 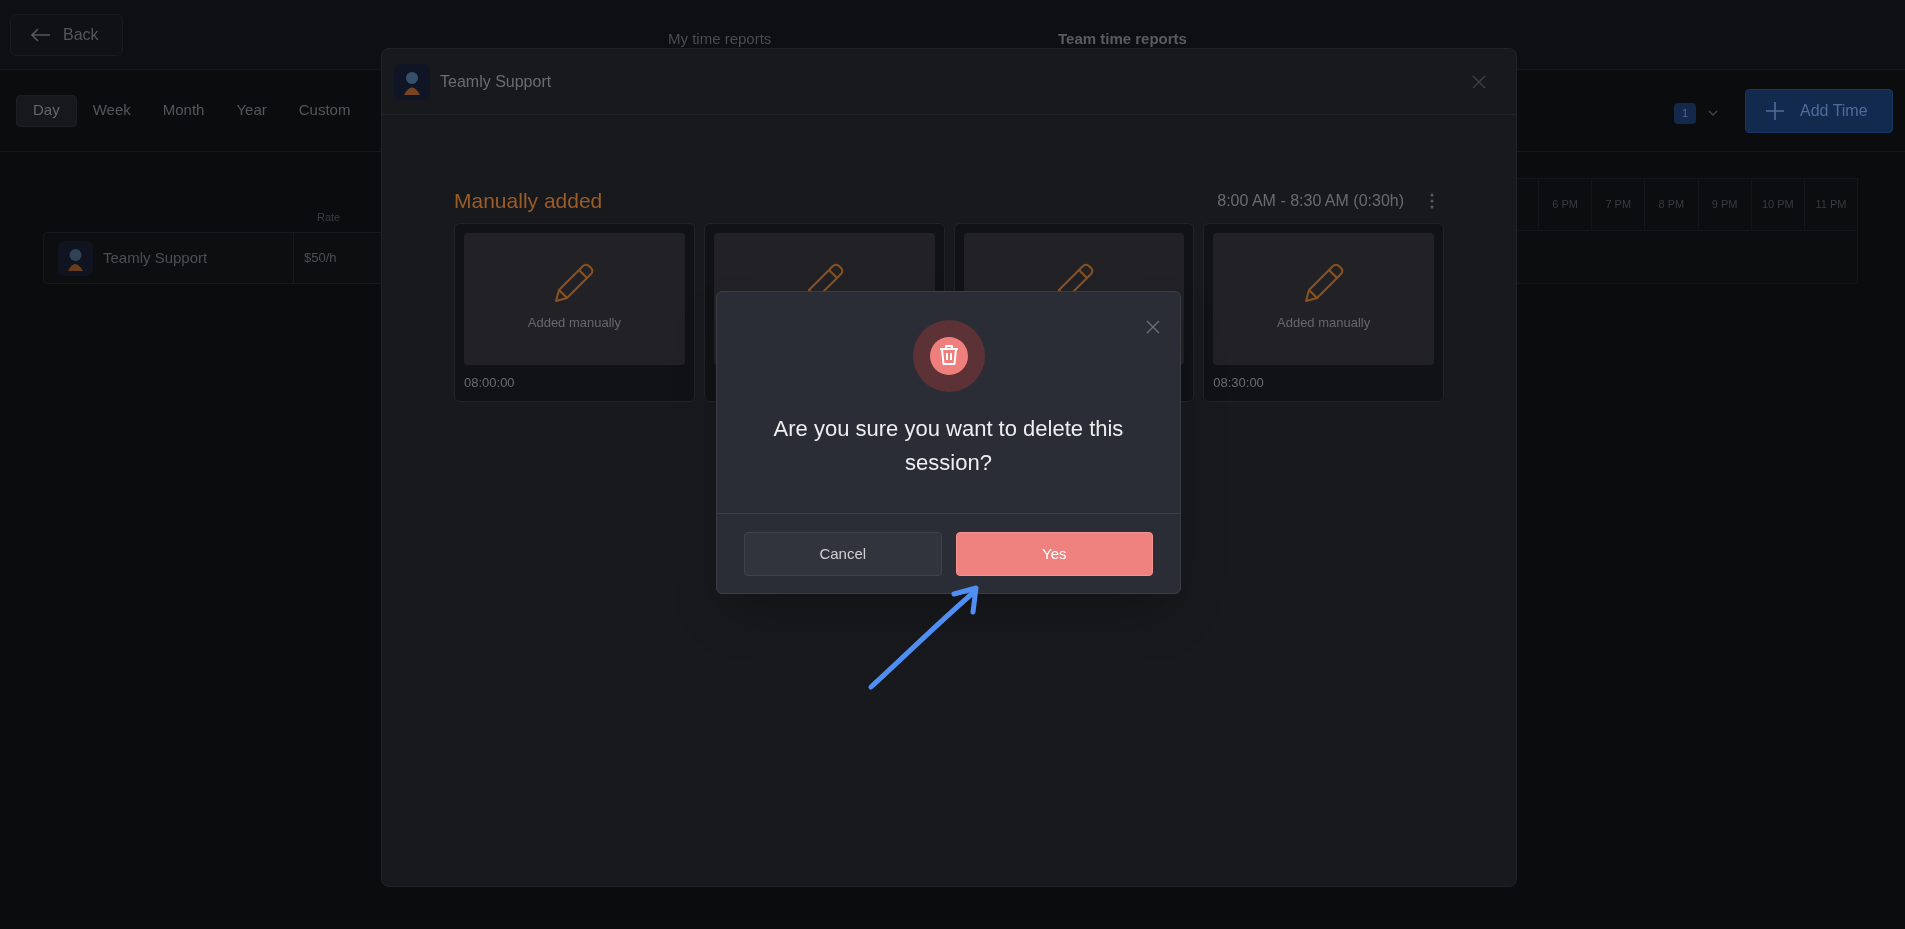 What do you see at coordinates (1239, 383) in the screenshot?
I see `card-time: 08:30:00` at bounding box center [1239, 383].